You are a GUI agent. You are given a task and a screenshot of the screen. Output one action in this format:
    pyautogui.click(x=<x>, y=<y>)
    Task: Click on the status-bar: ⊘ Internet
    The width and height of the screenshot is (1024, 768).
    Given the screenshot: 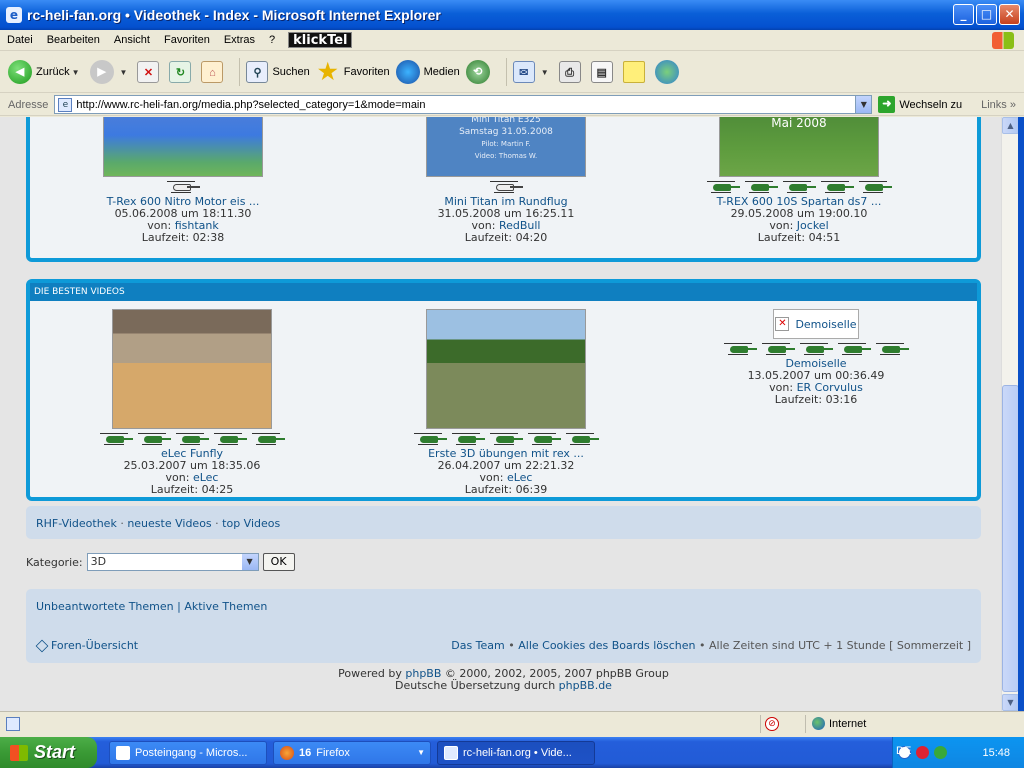 What is the action you would take?
    pyautogui.click(x=512, y=723)
    